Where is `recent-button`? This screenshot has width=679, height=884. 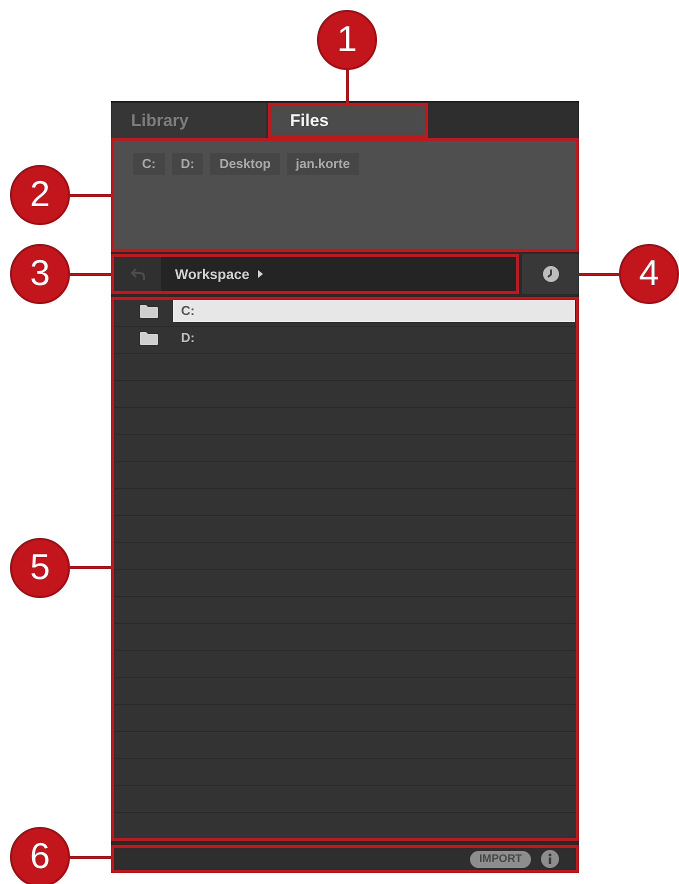
recent-button is located at coordinates (550, 274).